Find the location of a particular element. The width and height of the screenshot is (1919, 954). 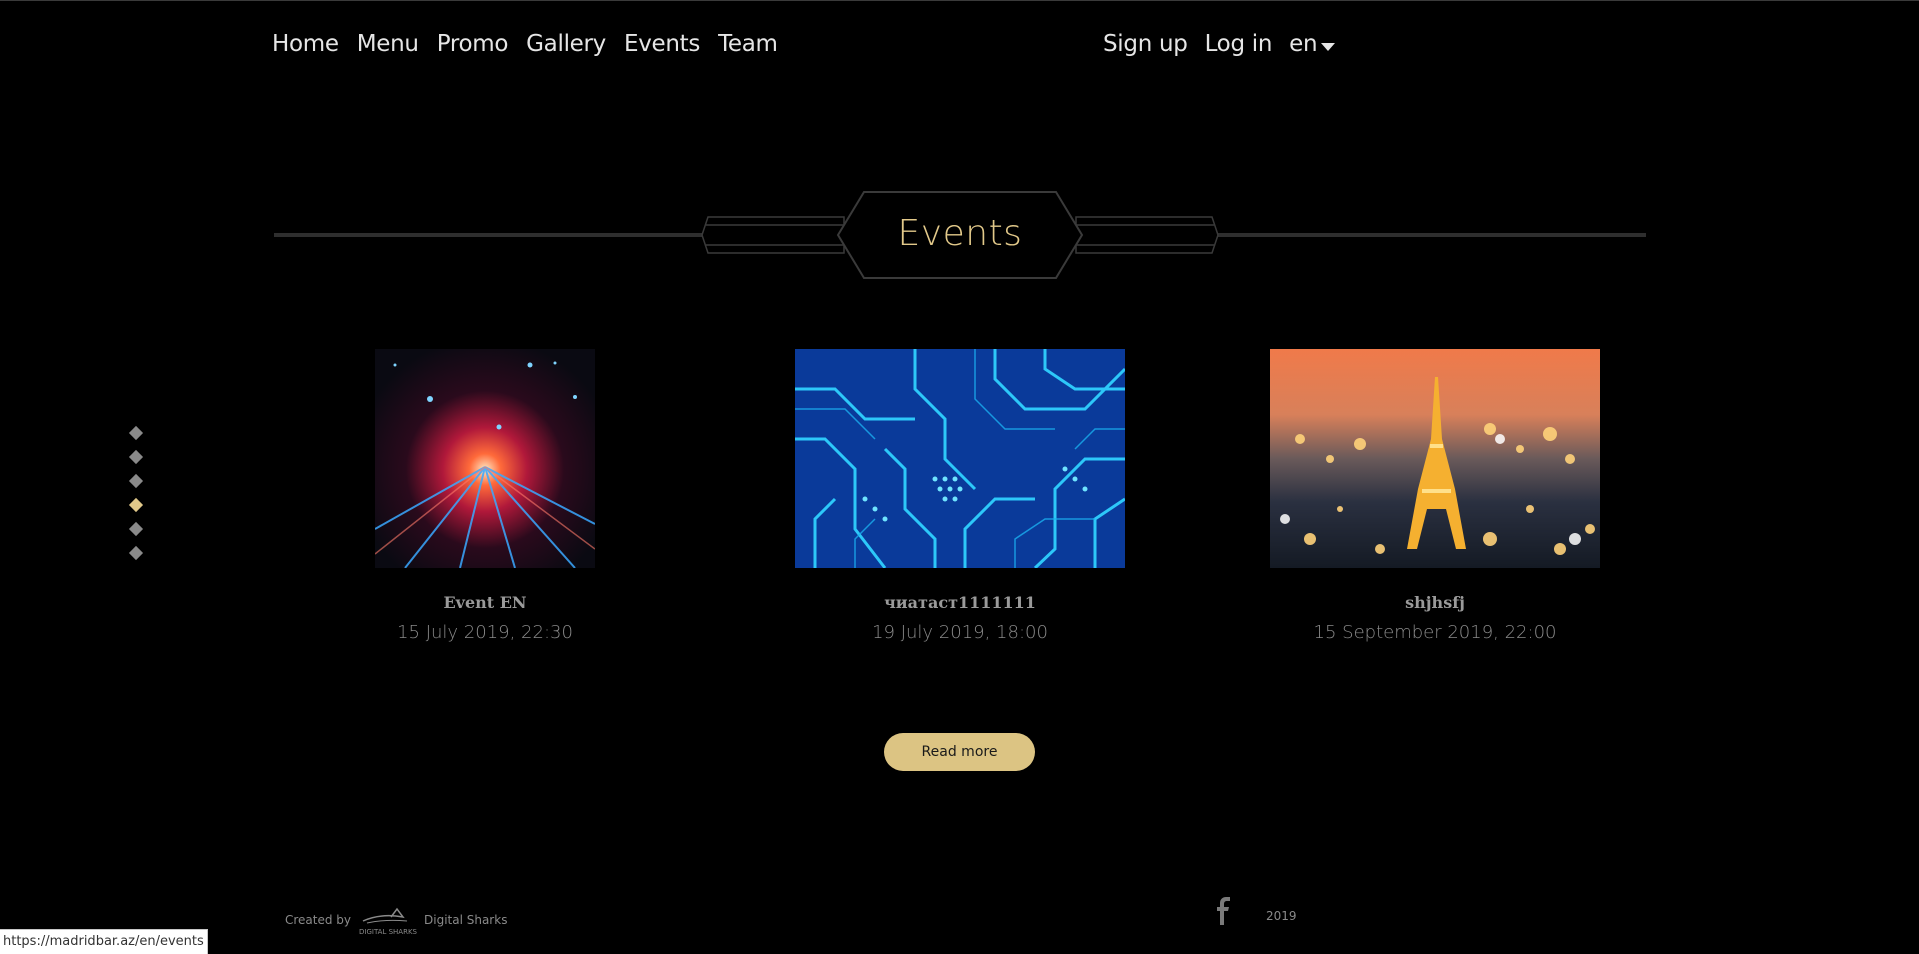

pager-dot-active is located at coordinates (136, 505).